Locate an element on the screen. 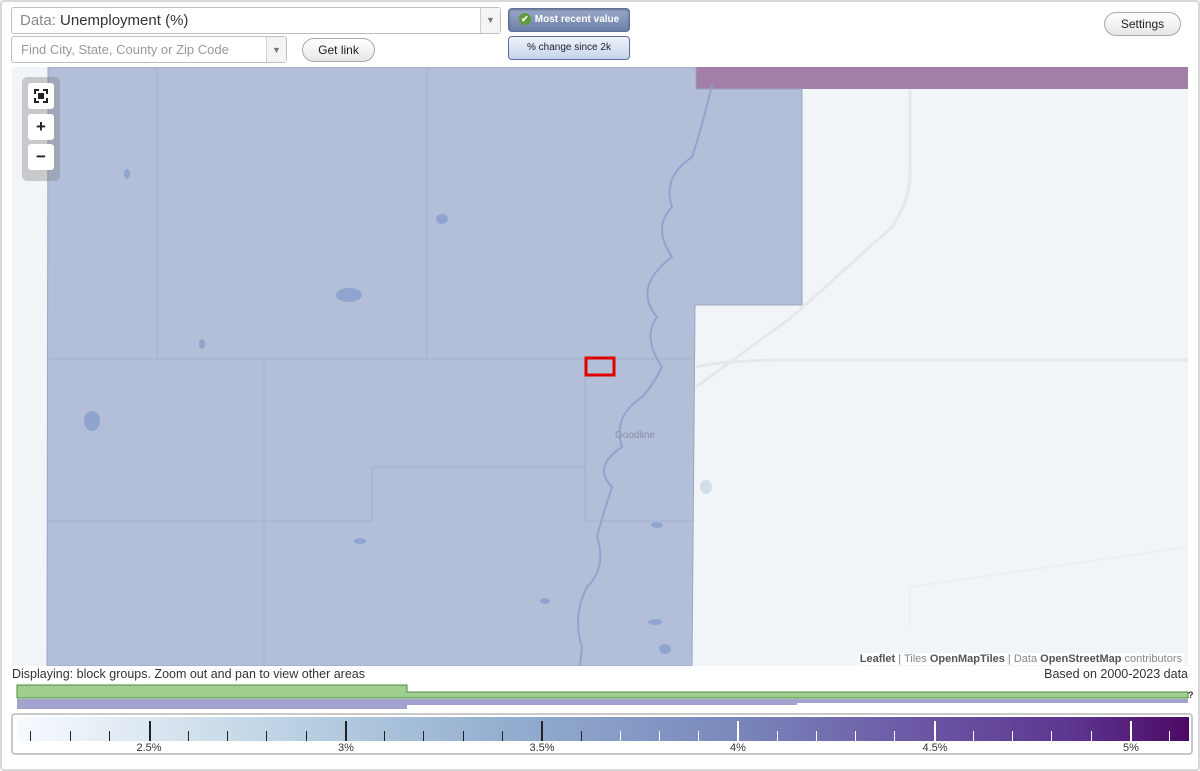 The height and width of the screenshot is (771, 1200). color-scale-legend: 2.5% 3% 3.5% 4% 4.5% 5% is located at coordinates (602, 734).